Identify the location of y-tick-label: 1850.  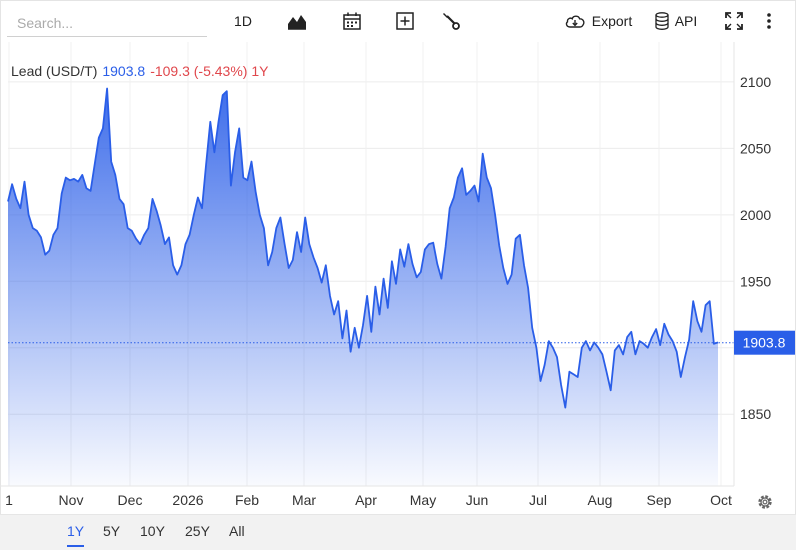
(755, 414).